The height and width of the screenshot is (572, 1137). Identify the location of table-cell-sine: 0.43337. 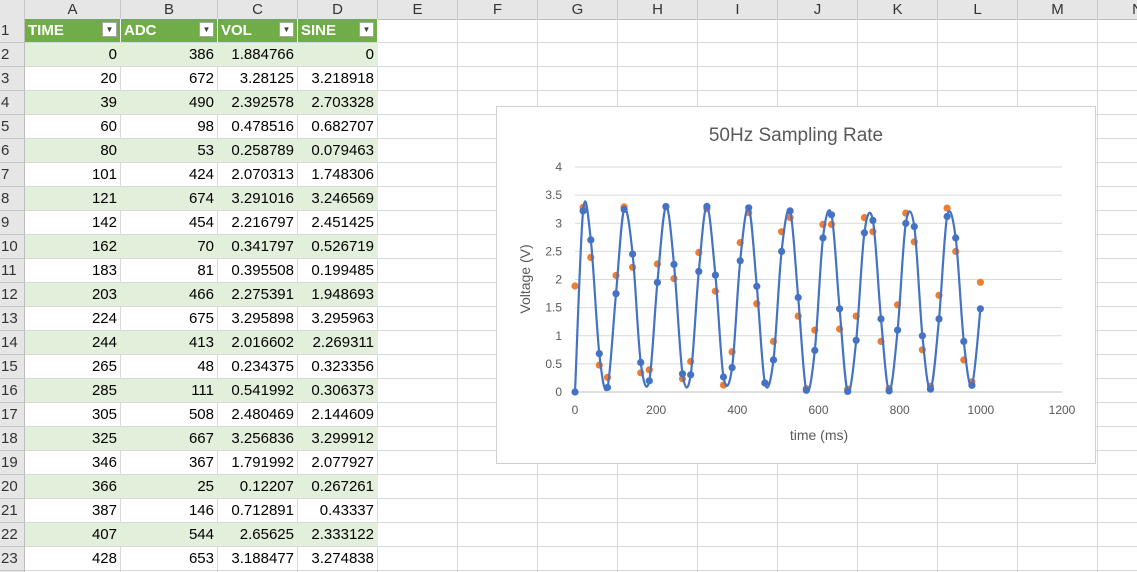
(338, 510).